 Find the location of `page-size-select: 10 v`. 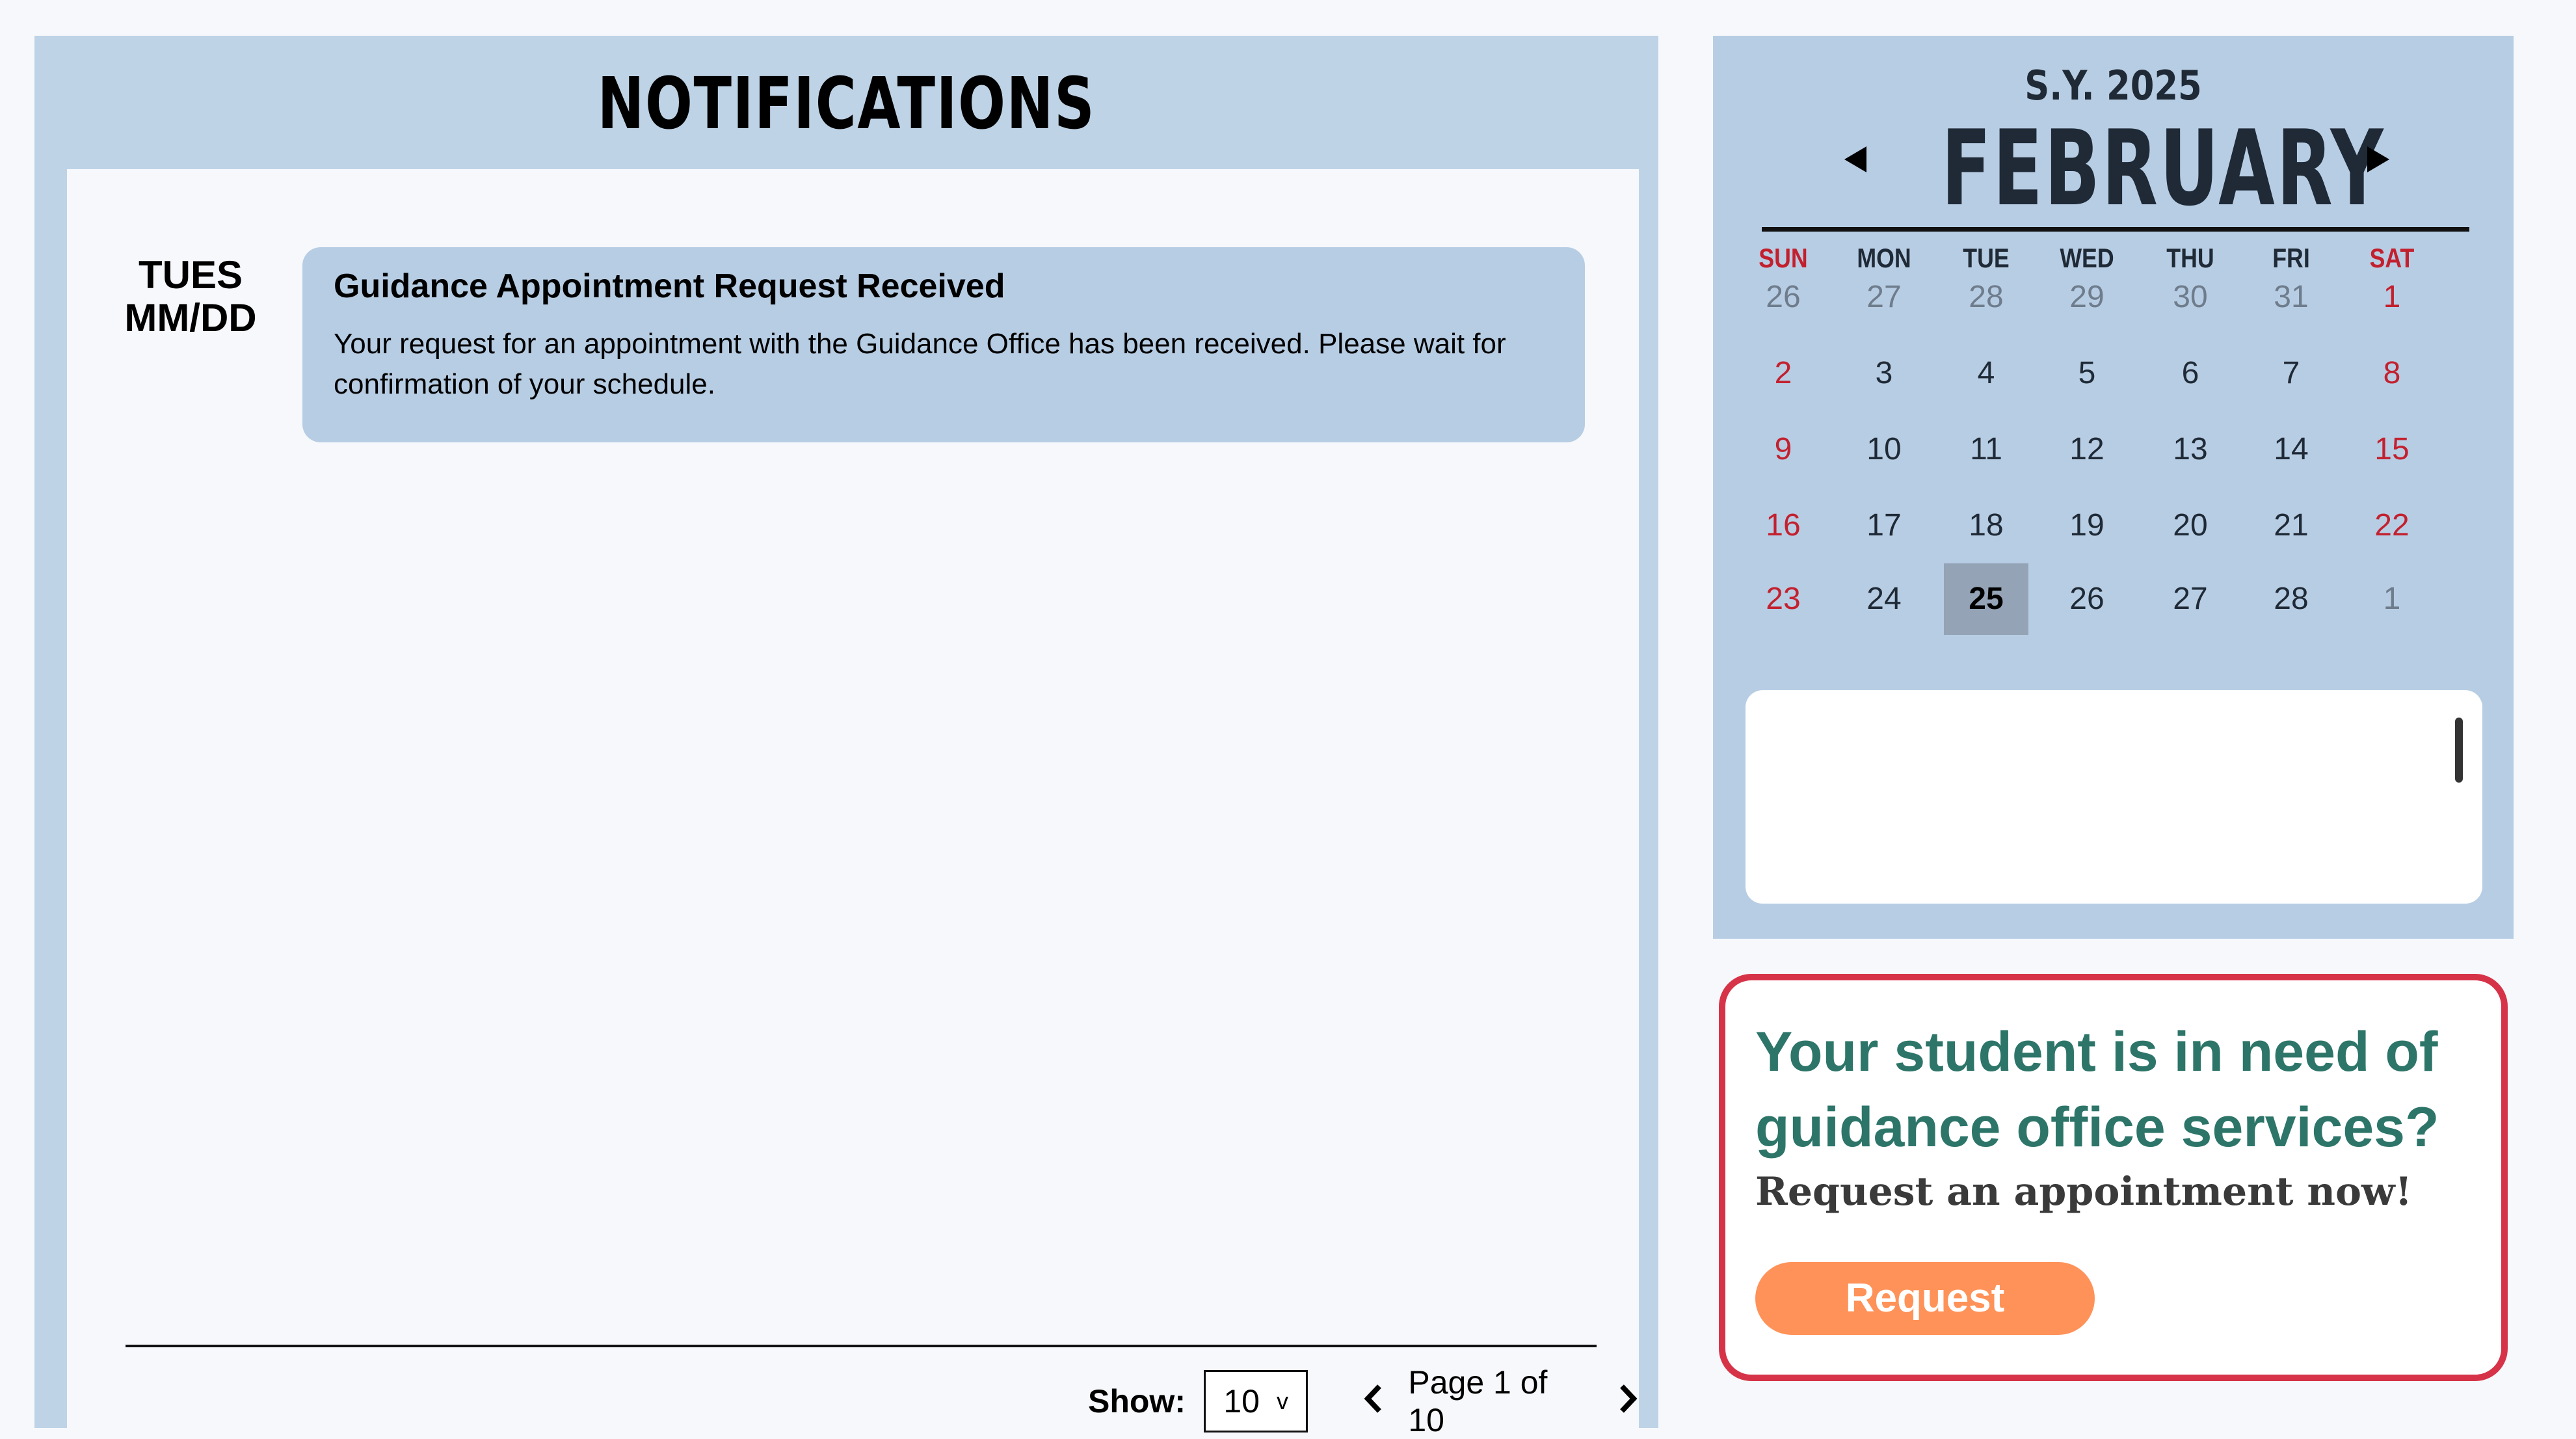

page-size-select: 10 v is located at coordinates (1255, 1401).